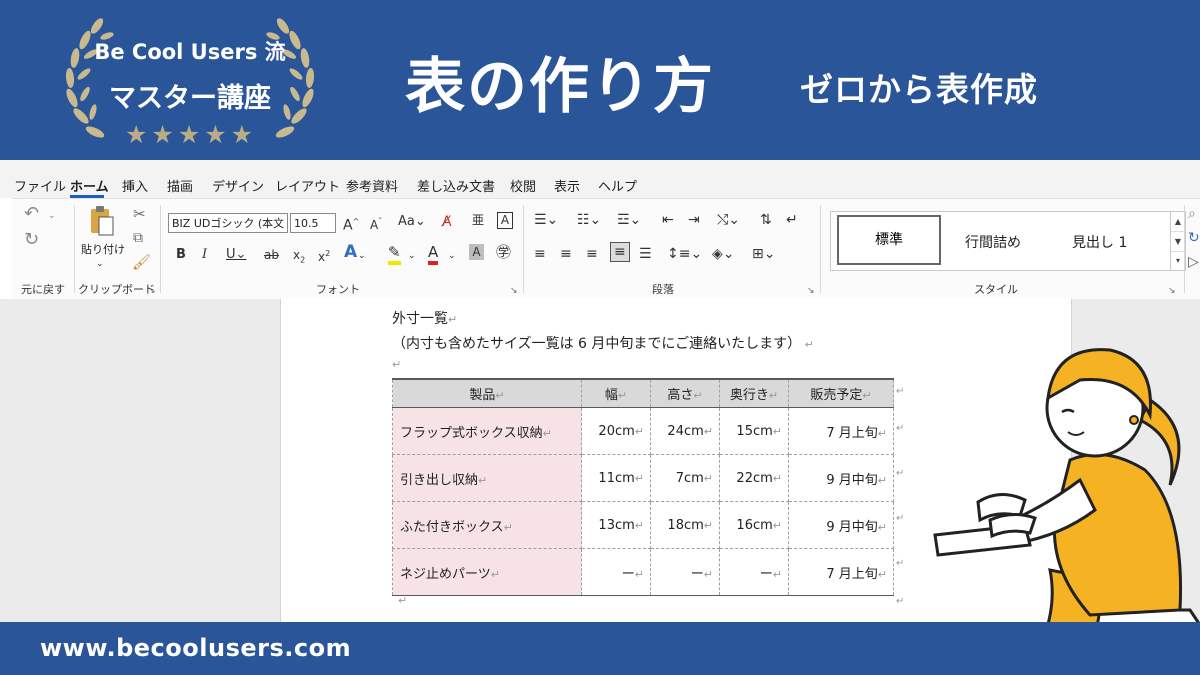 The height and width of the screenshot is (675, 1200). What do you see at coordinates (307, 185) in the screenshot?
I see `tab-layout: レイアウト` at bounding box center [307, 185].